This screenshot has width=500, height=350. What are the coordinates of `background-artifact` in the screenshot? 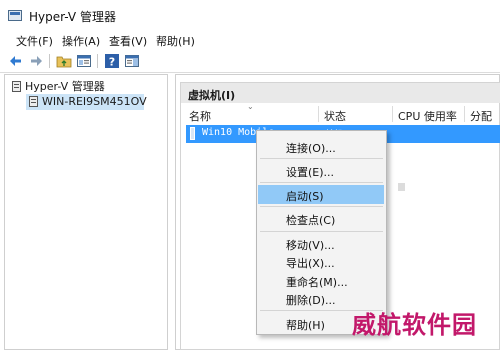 It's located at (401, 187).